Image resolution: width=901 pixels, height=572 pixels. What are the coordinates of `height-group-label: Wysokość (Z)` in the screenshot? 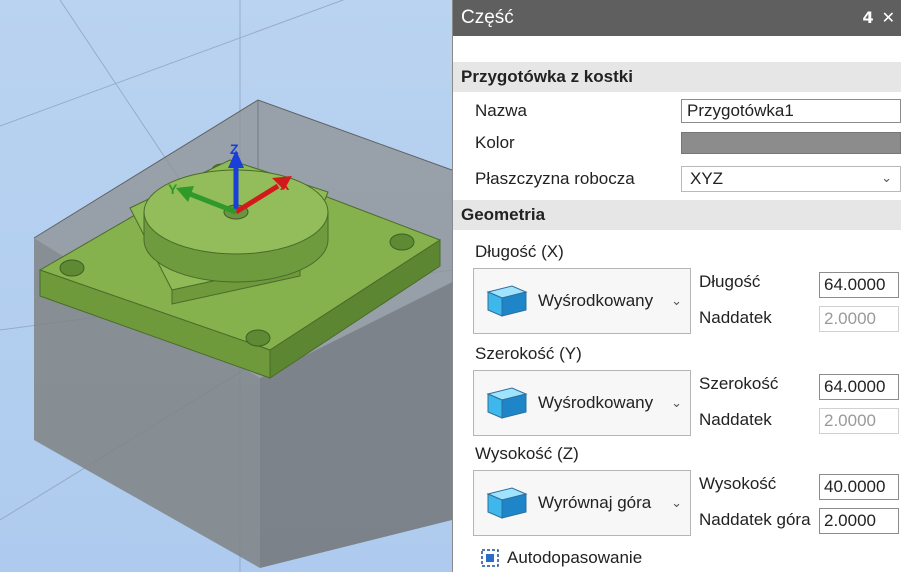 It's located at (527, 453).